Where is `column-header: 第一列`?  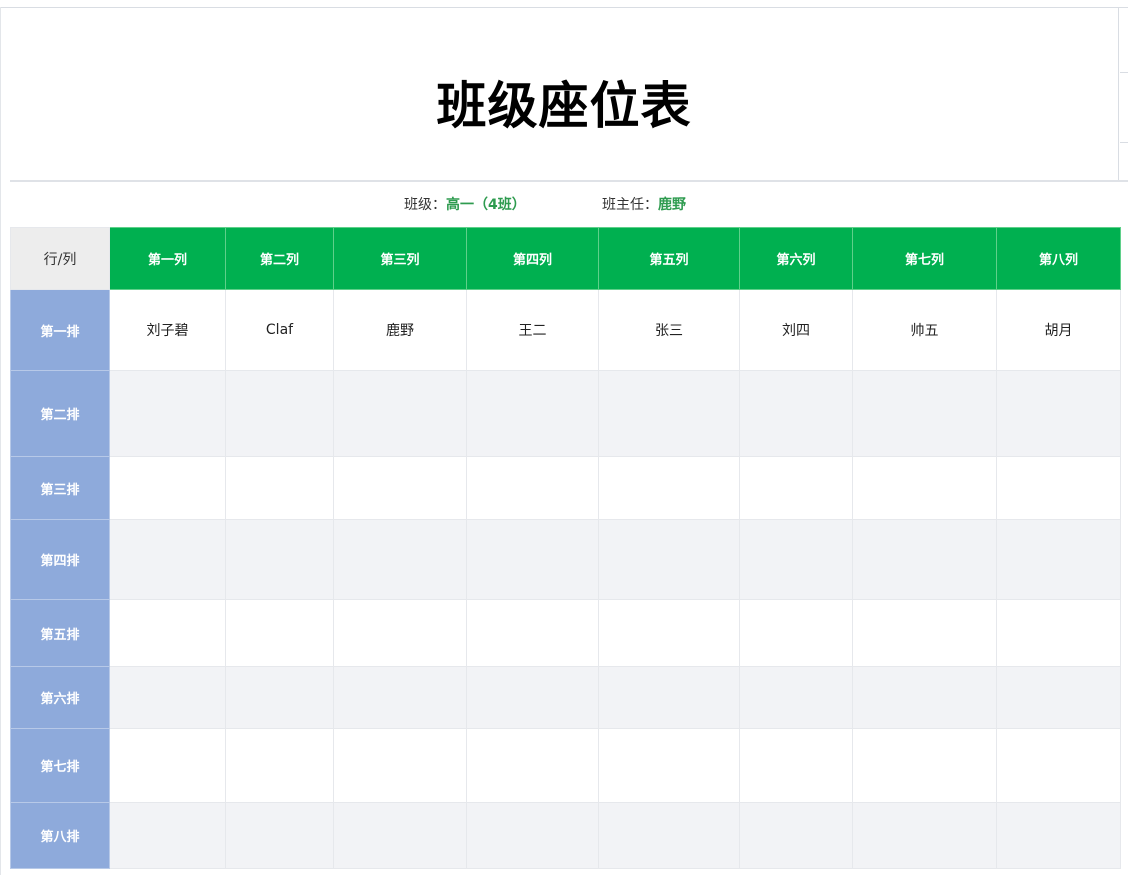 column-header: 第一列 is located at coordinates (167, 258).